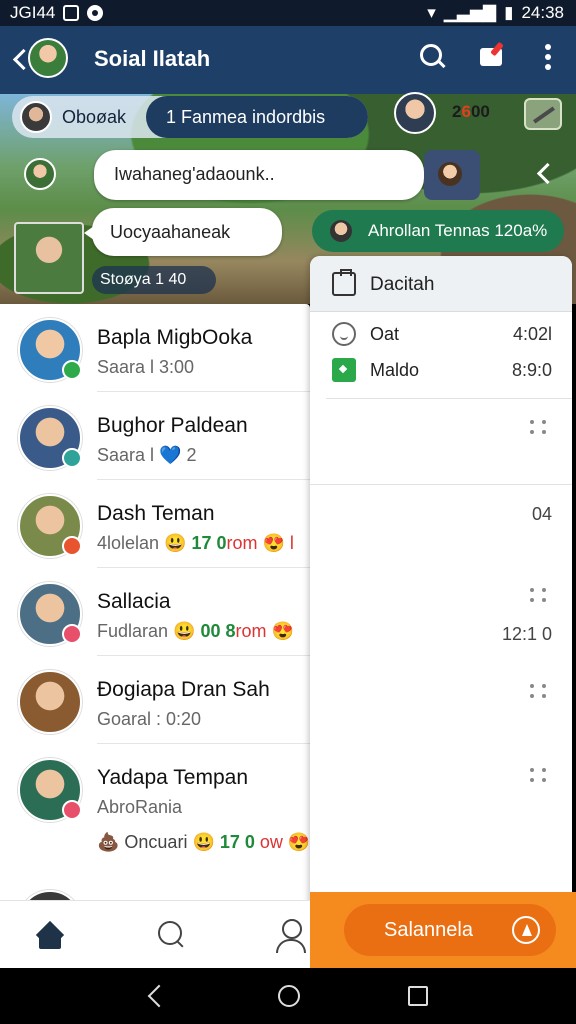  Describe the element at coordinates (94, 117) in the screenshot. I see `group-name: Oboøak` at that location.